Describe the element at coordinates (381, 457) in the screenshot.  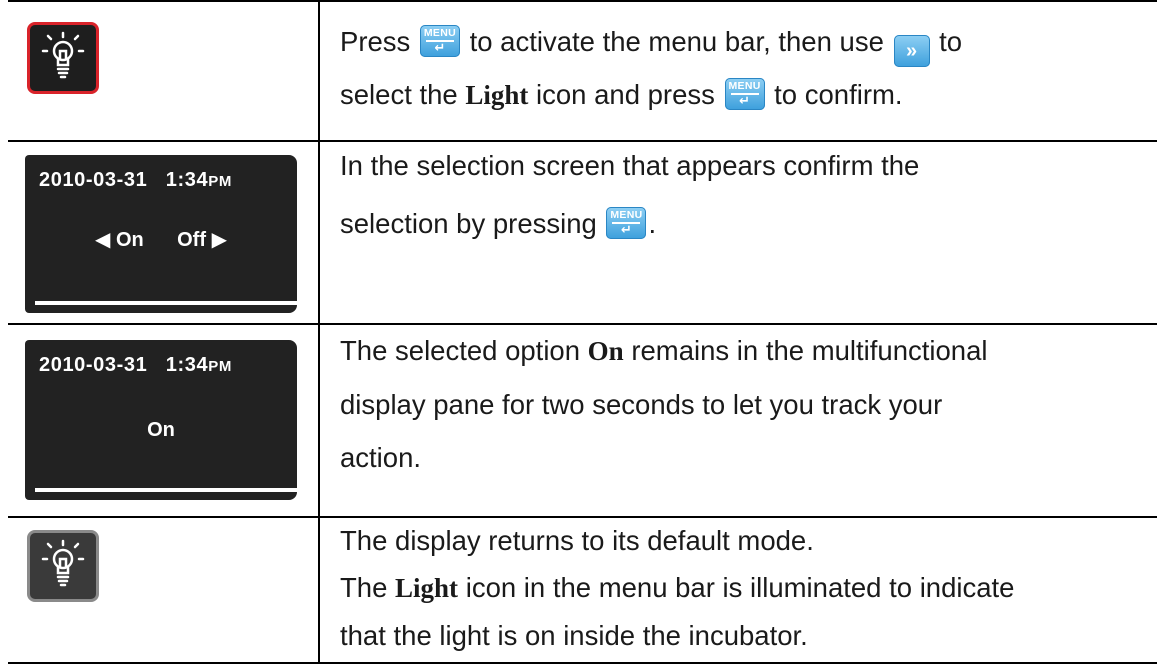
I see `text-segment: action.` at that location.